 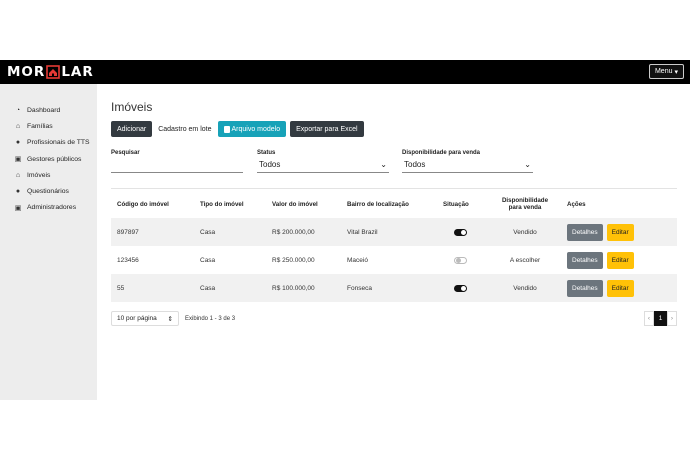 What do you see at coordinates (177, 165) in the screenshot?
I see `search-input` at bounding box center [177, 165].